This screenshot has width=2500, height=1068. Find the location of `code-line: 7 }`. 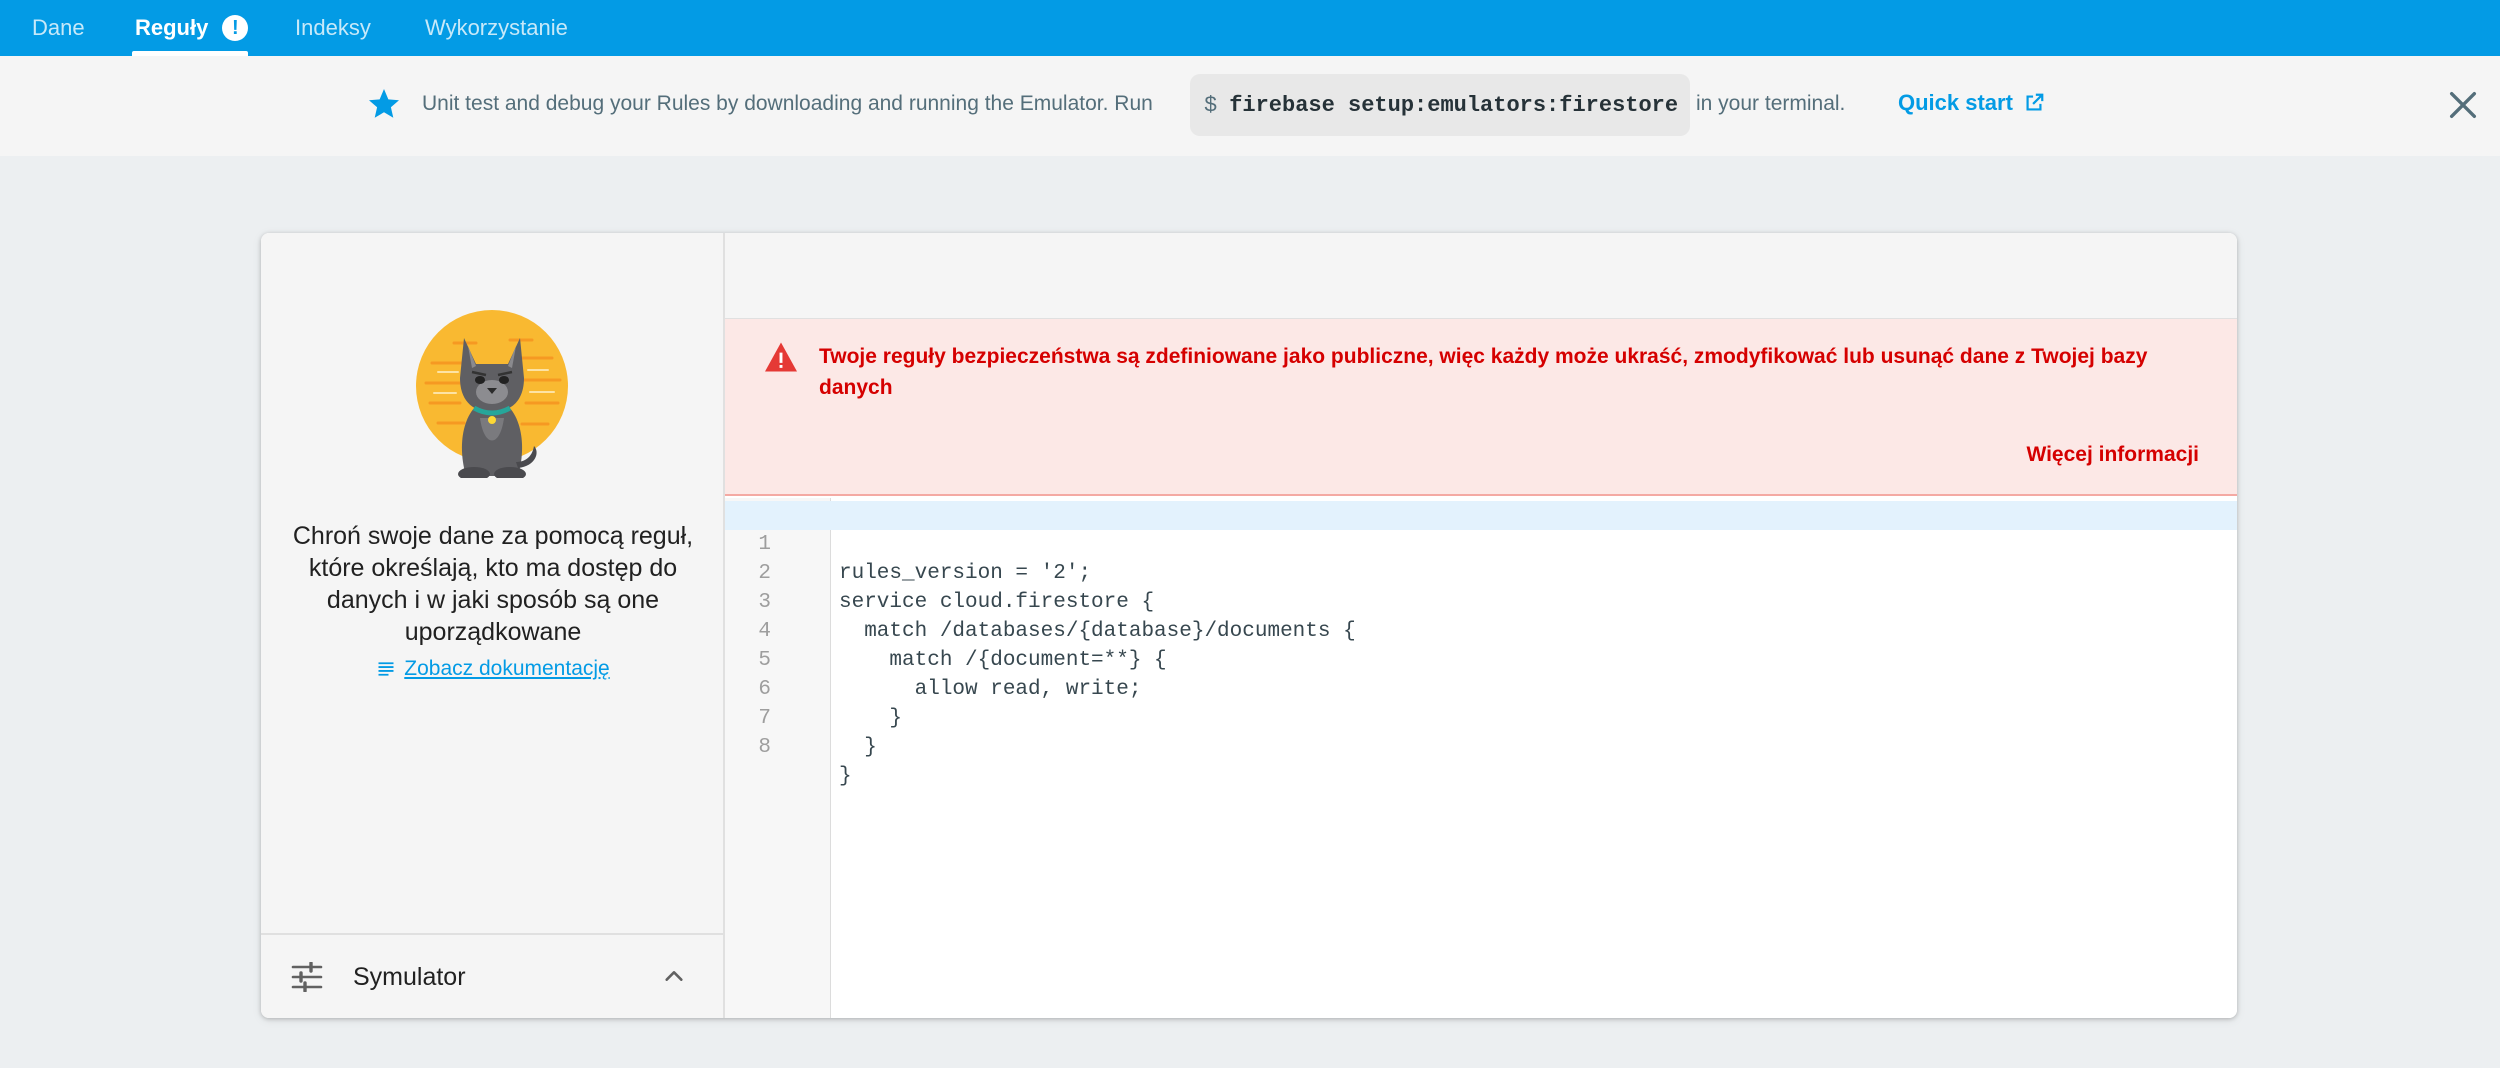

code-line: 7 } is located at coordinates (1481, 717).